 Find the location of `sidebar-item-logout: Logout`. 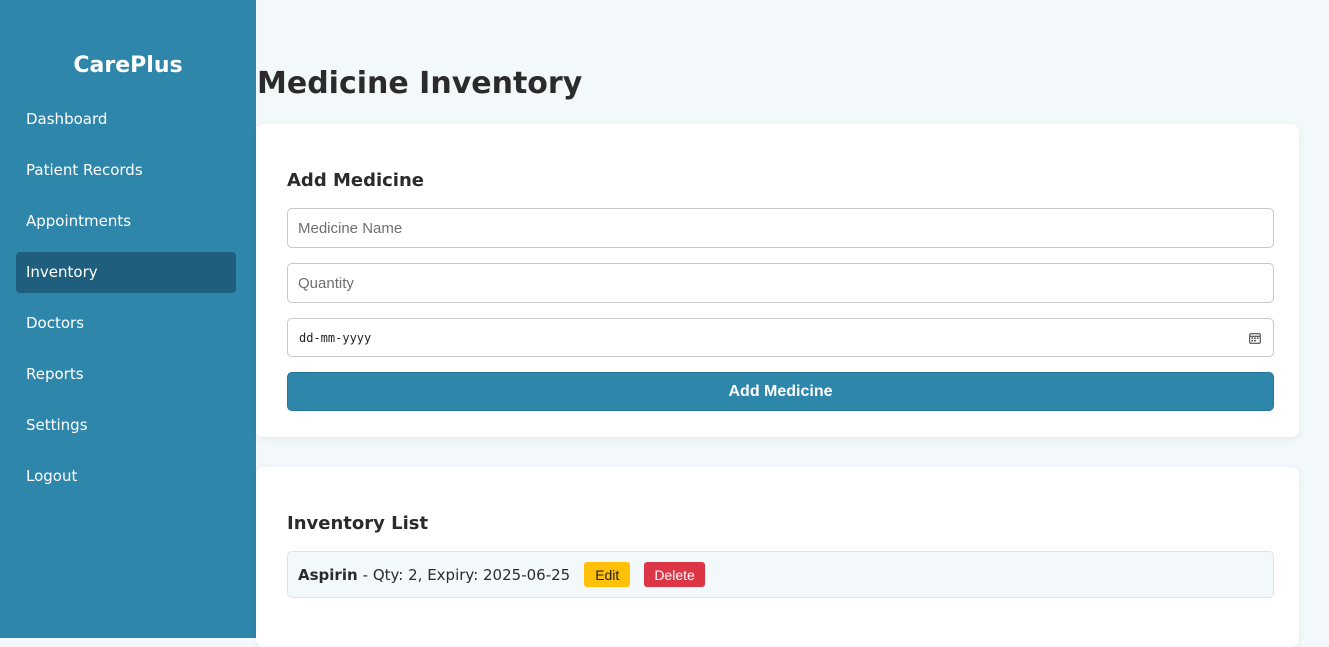

sidebar-item-logout: Logout is located at coordinates (126, 476).